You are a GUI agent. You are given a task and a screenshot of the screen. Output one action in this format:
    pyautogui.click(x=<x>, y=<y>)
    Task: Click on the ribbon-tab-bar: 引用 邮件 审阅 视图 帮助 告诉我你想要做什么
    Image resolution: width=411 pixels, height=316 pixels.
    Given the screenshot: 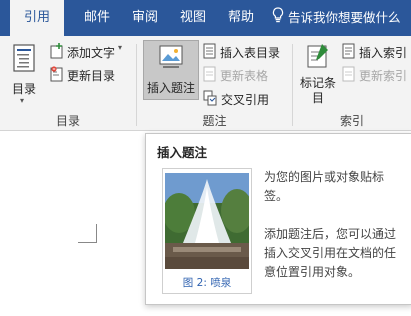 What is the action you would take?
    pyautogui.click(x=205, y=18)
    